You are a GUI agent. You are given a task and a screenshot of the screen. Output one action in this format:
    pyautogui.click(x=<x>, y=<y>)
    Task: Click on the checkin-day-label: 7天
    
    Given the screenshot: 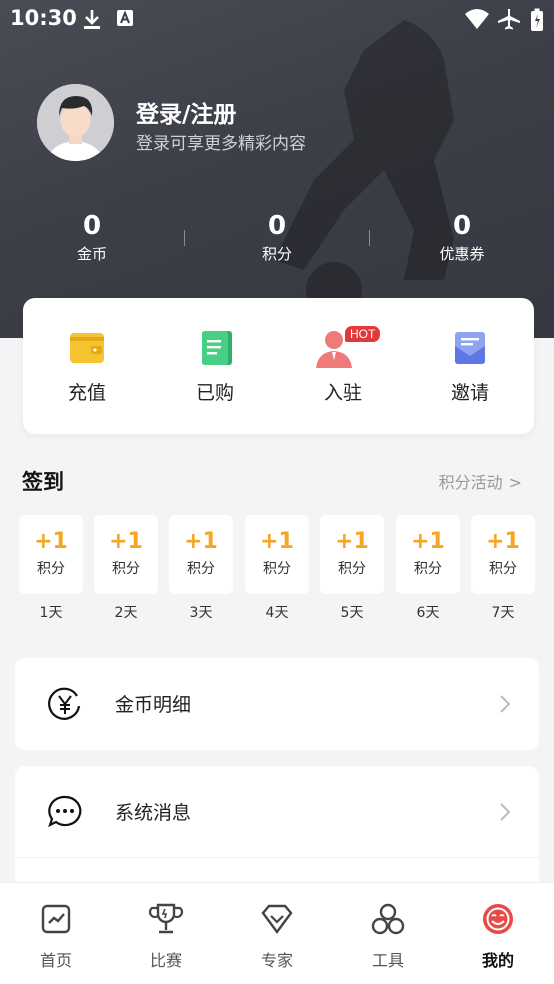 What is the action you would take?
    pyautogui.click(x=503, y=613)
    